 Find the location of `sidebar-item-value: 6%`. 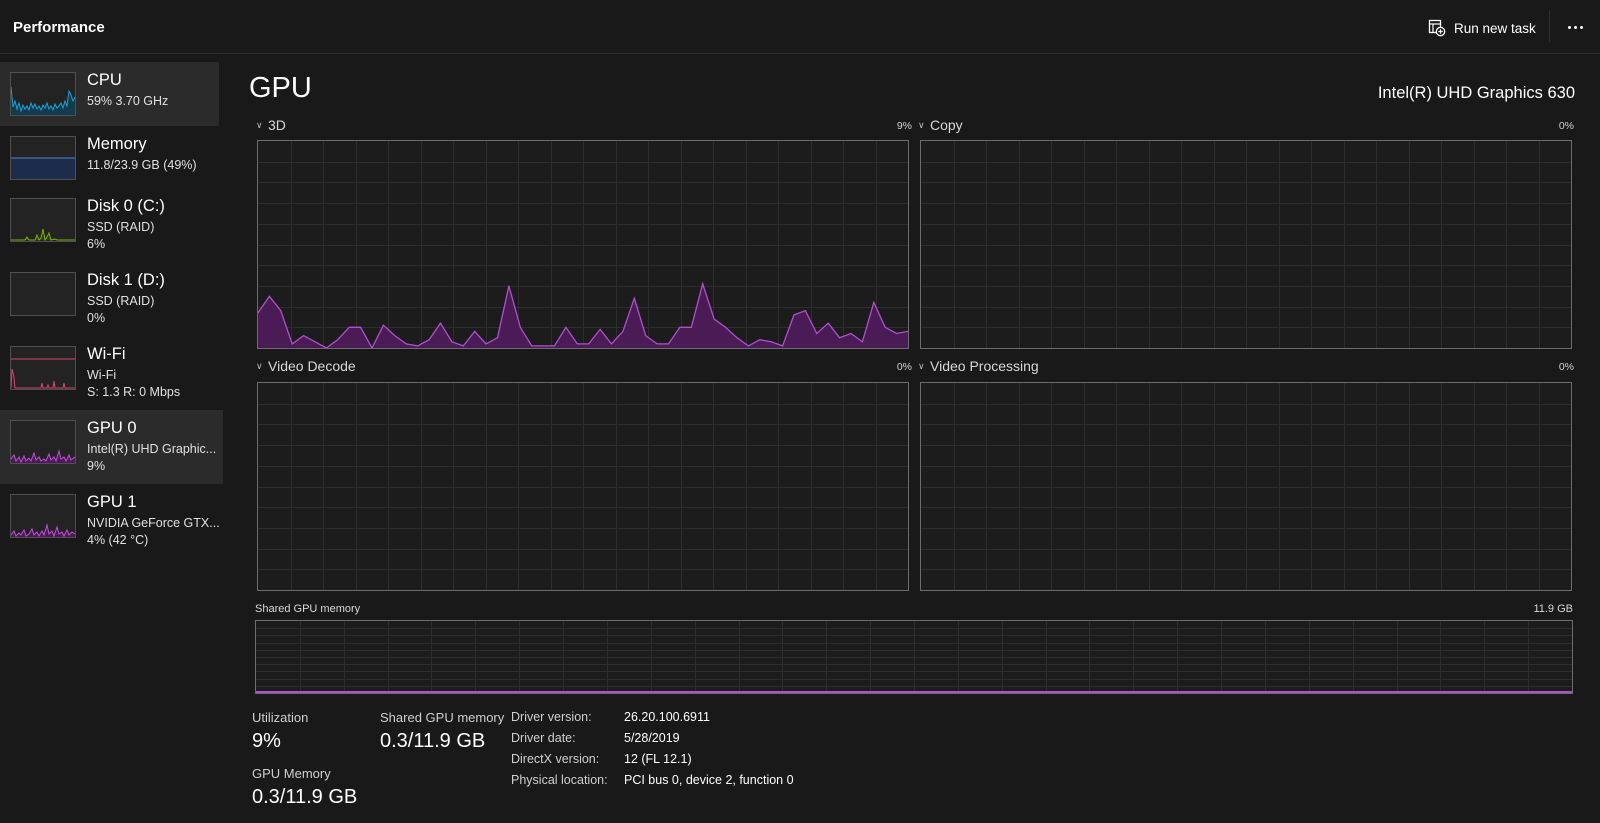

sidebar-item-value: 6% is located at coordinates (96, 244).